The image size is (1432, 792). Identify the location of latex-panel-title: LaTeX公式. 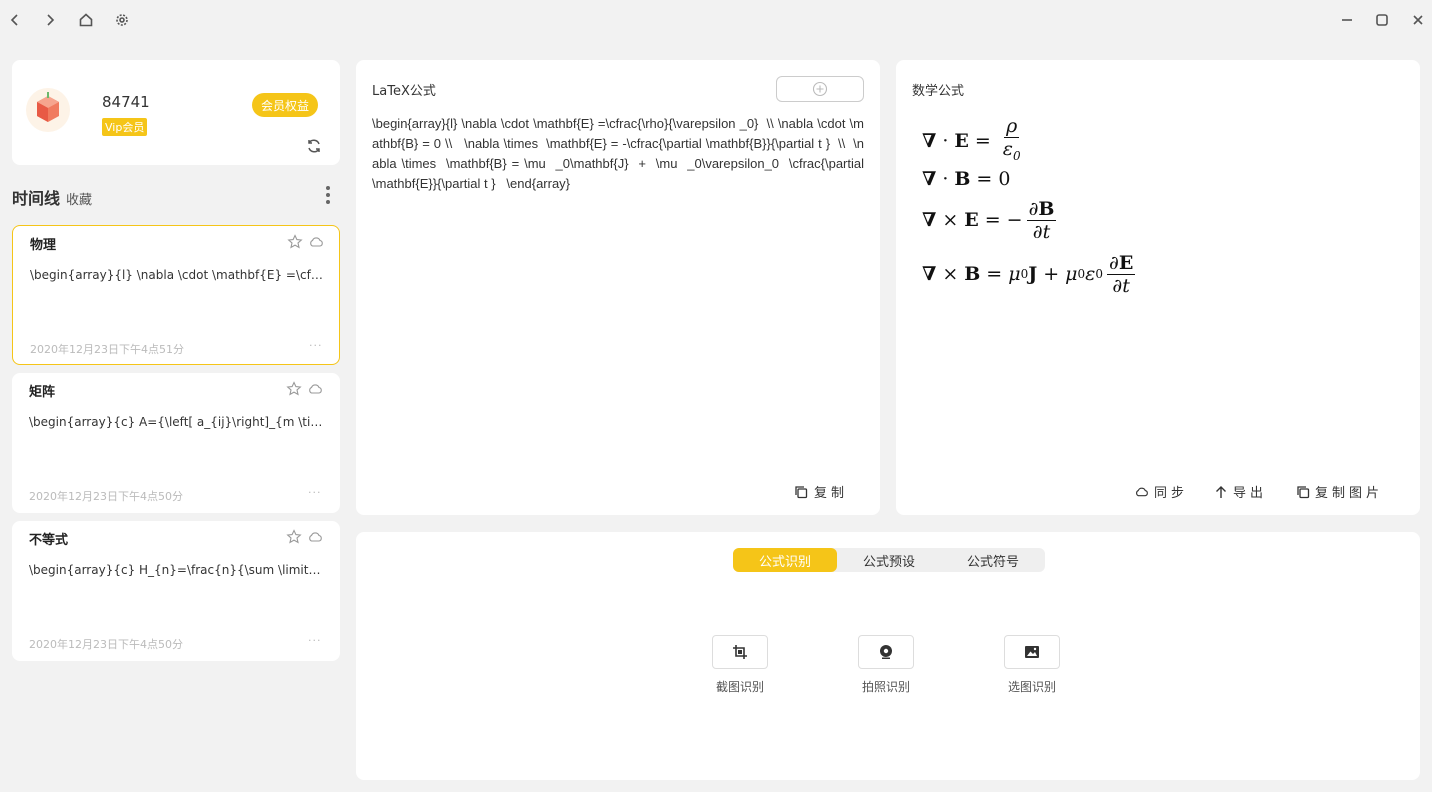
(404, 91).